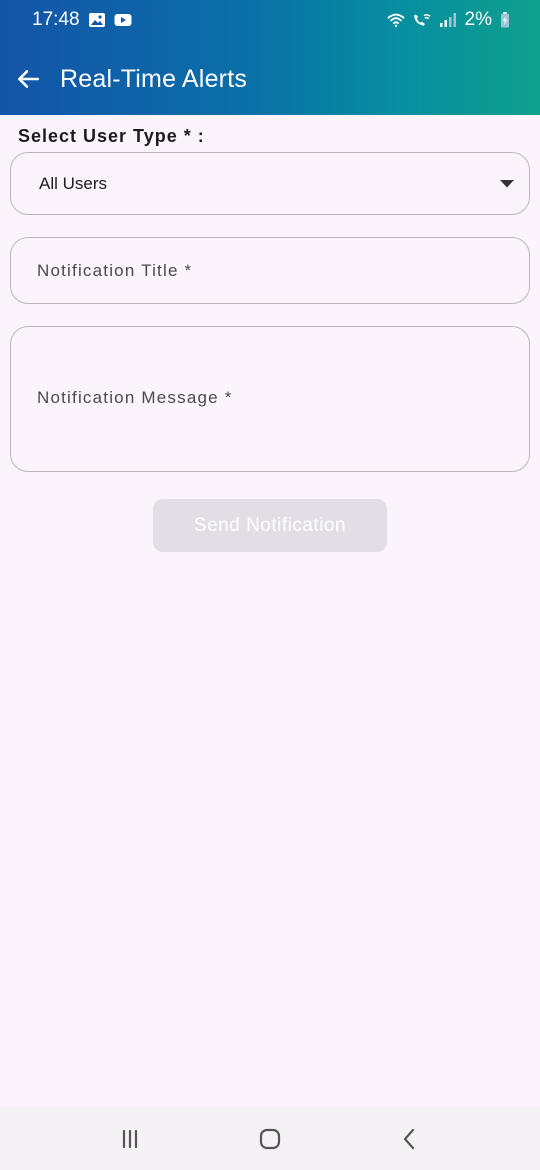  I want to click on status-right: 2%, so click(448, 20).